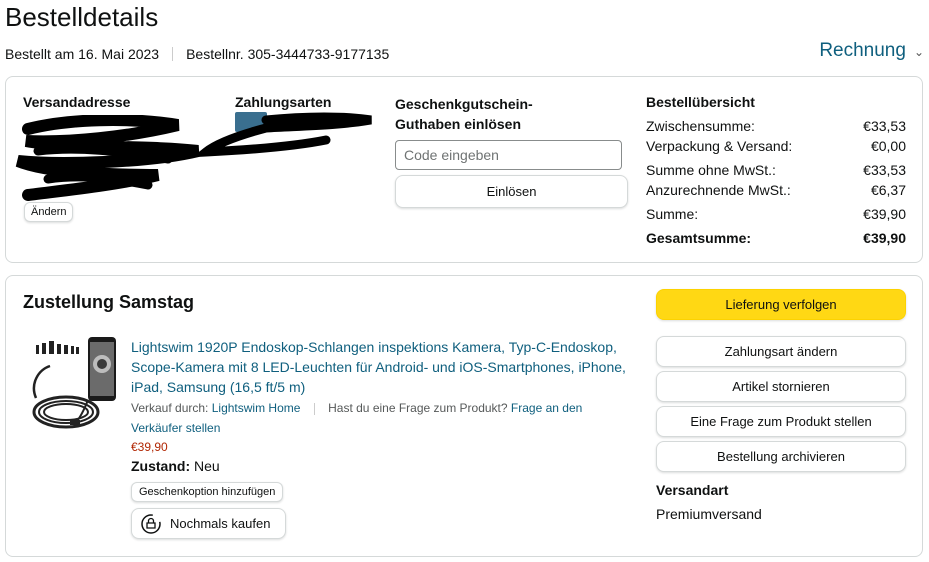 Image resolution: width=929 pixels, height=562 pixels. I want to click on change-payment-button: Zahlungsart ändern, so click(781, 351).